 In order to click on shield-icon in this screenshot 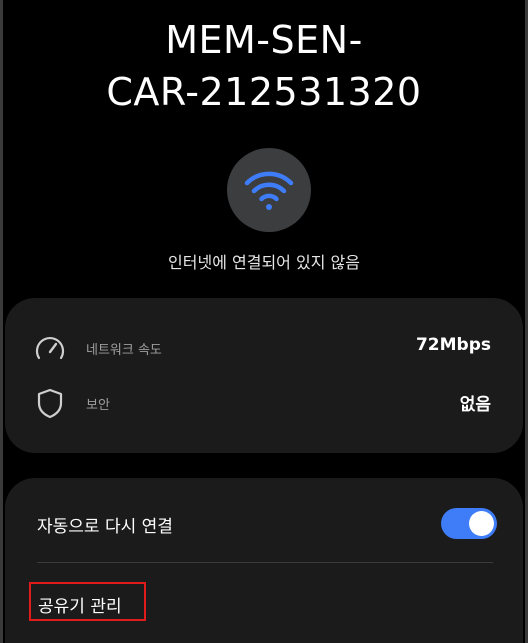, I will do `click(50, 403)`.